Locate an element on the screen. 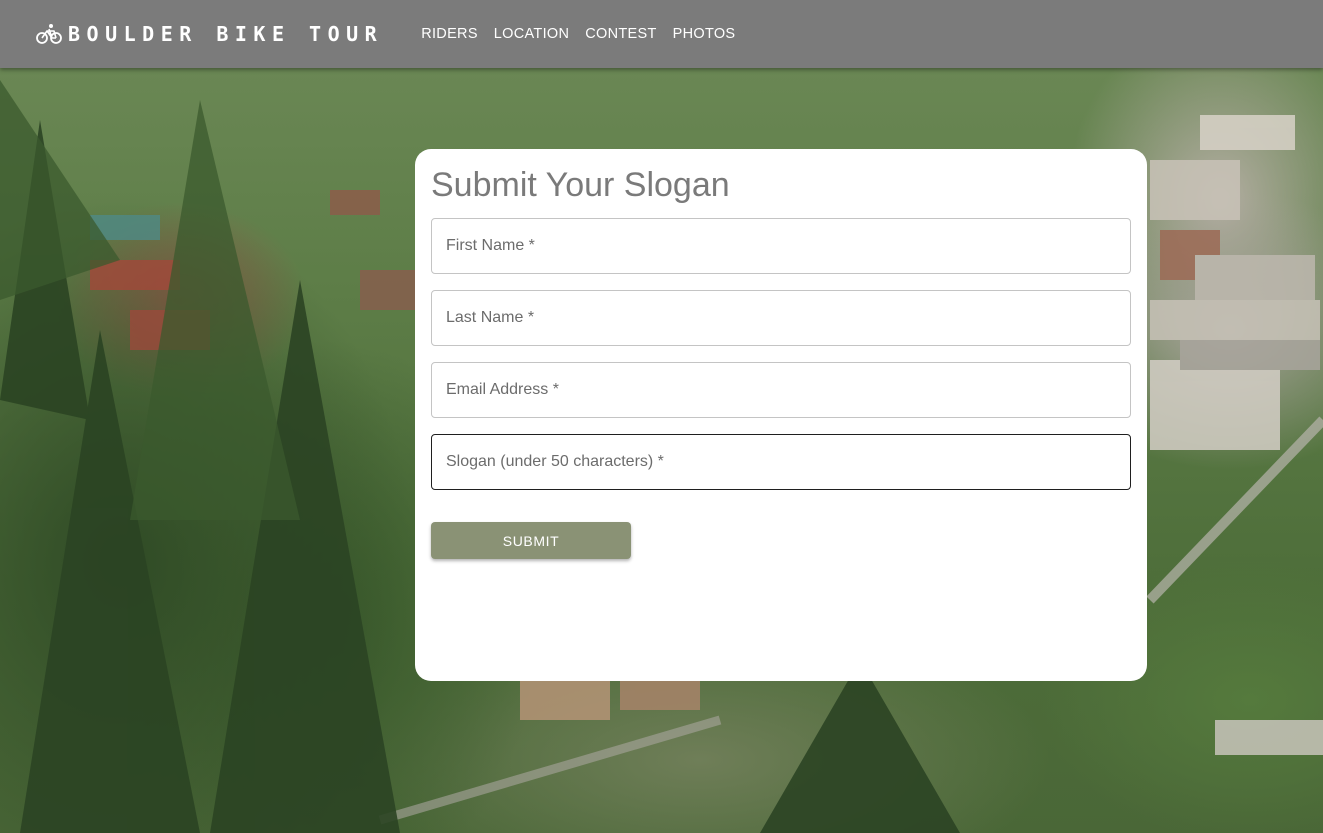  first-name-label: First Name * is located at coordinates (490, 245).